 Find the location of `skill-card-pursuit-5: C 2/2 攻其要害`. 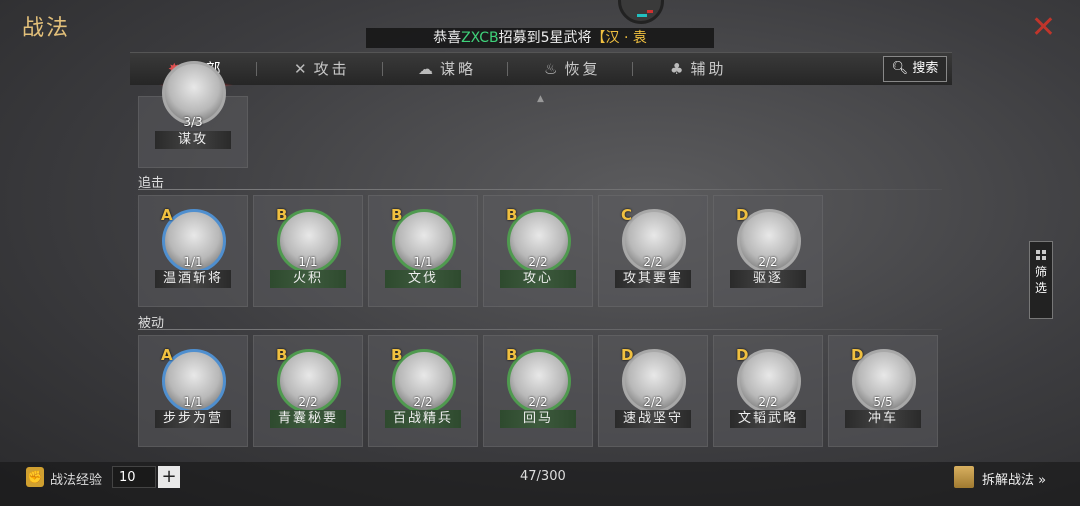

skill-card-pursuit-5: C 2/2 攻其要害 is located at coordinates (653, 251).